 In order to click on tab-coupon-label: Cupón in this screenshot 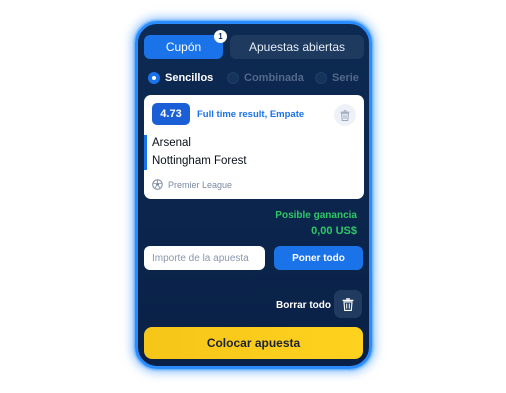, I will do `click(183, 47)`.